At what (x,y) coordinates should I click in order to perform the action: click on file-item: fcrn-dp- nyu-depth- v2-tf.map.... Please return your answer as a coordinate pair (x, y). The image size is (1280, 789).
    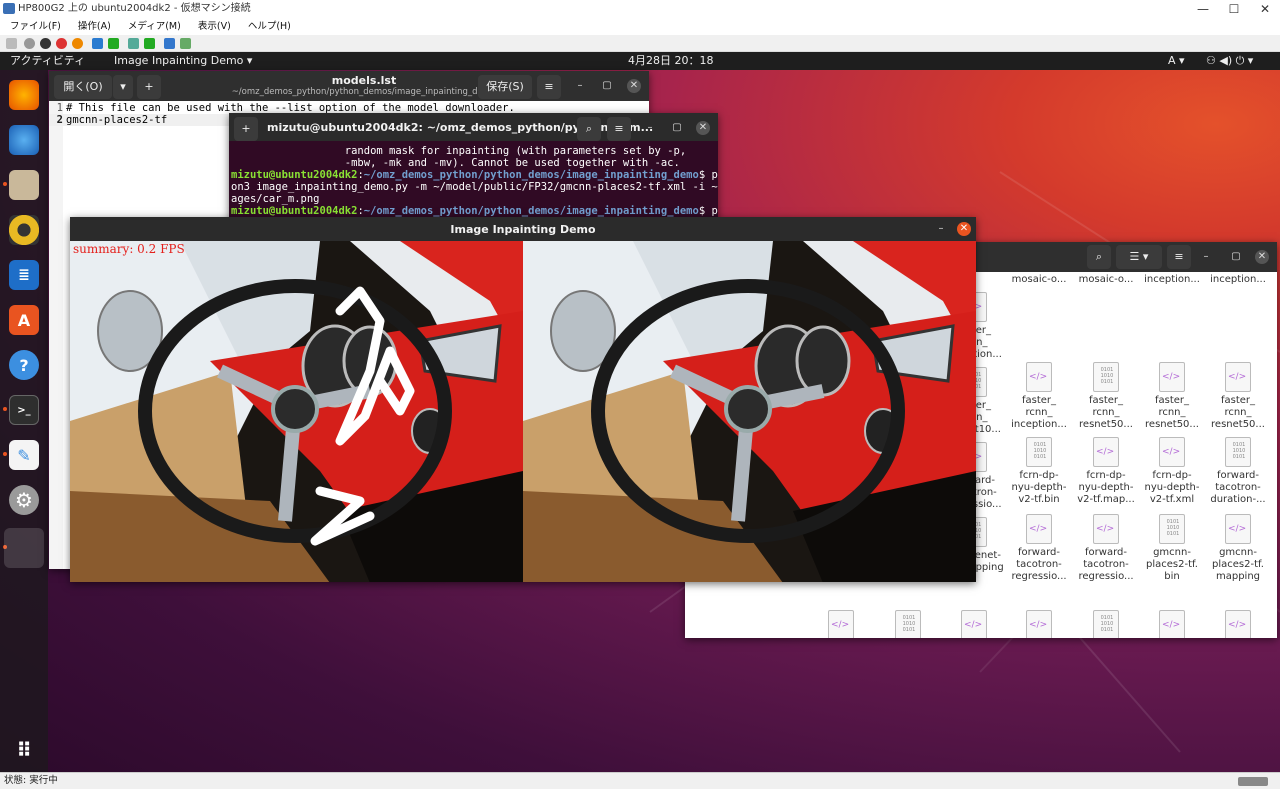
    Looking at the image, I should click on (1106, 471).